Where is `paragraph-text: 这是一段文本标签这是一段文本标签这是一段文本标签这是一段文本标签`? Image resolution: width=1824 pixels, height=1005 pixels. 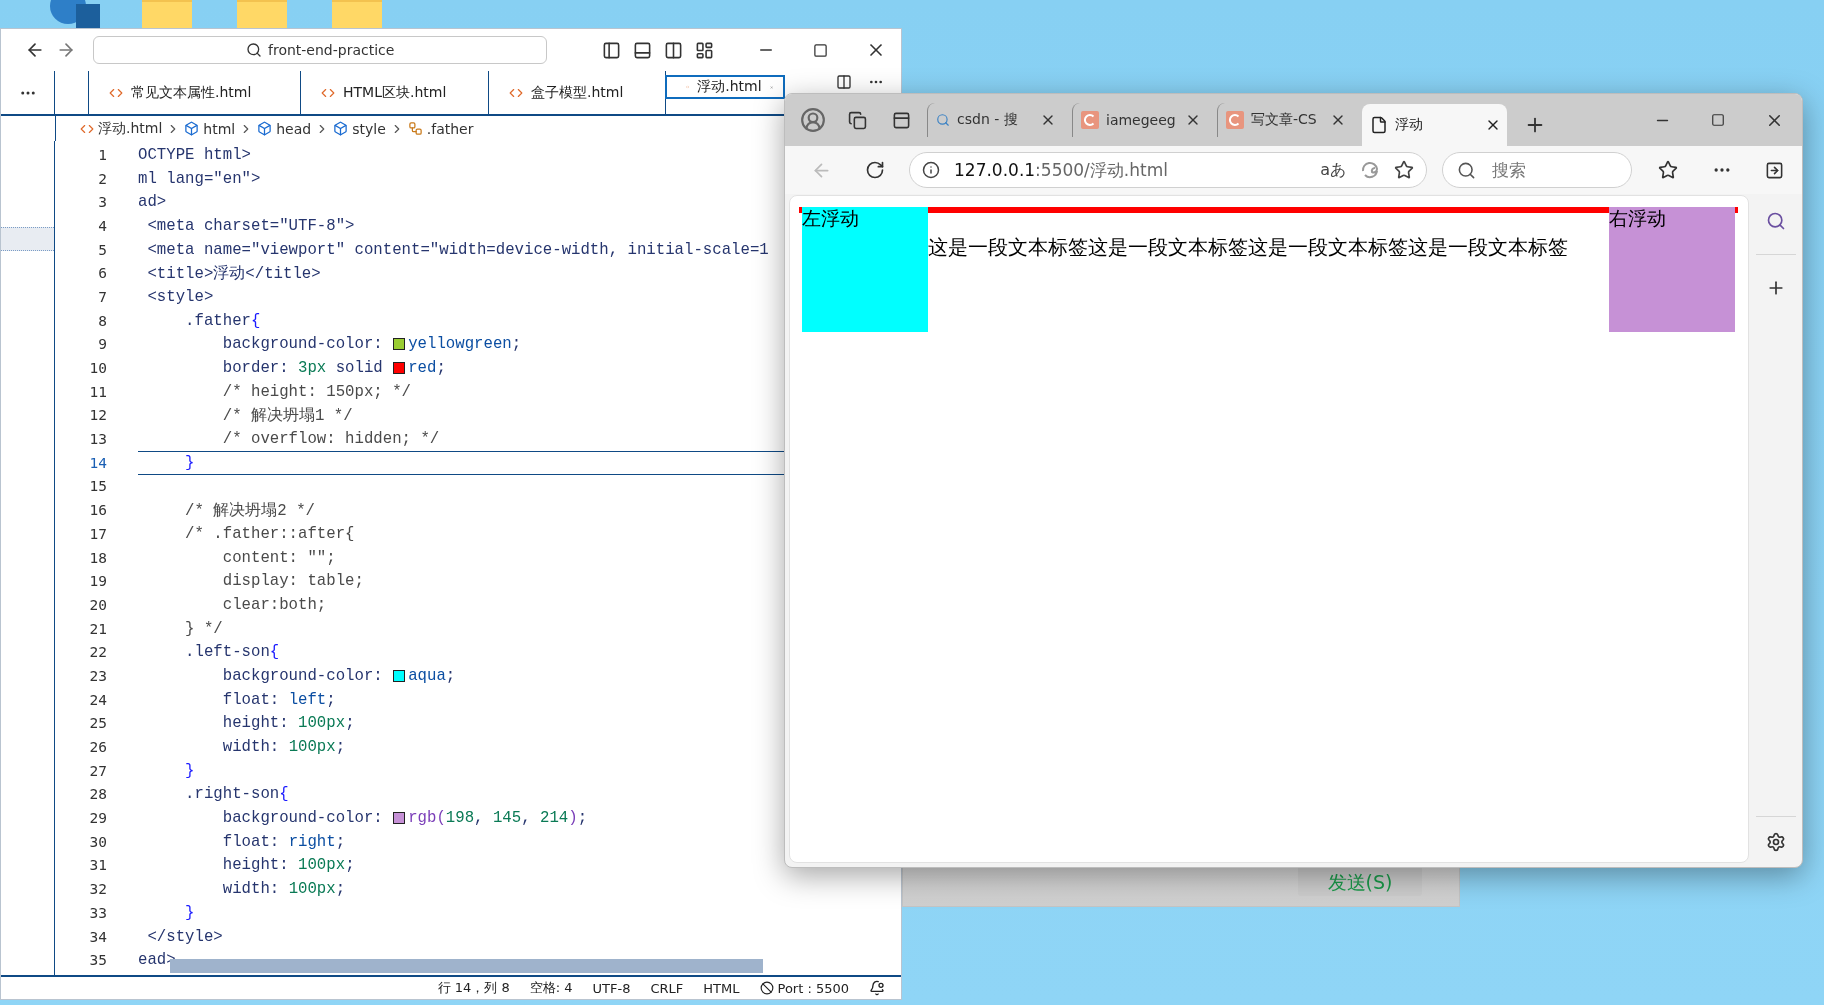 paragraph-text: 这是一段文本标签这是一段文本标签这是一段文本标签这是一段文本标签 is located at coordinates (1248, 247).